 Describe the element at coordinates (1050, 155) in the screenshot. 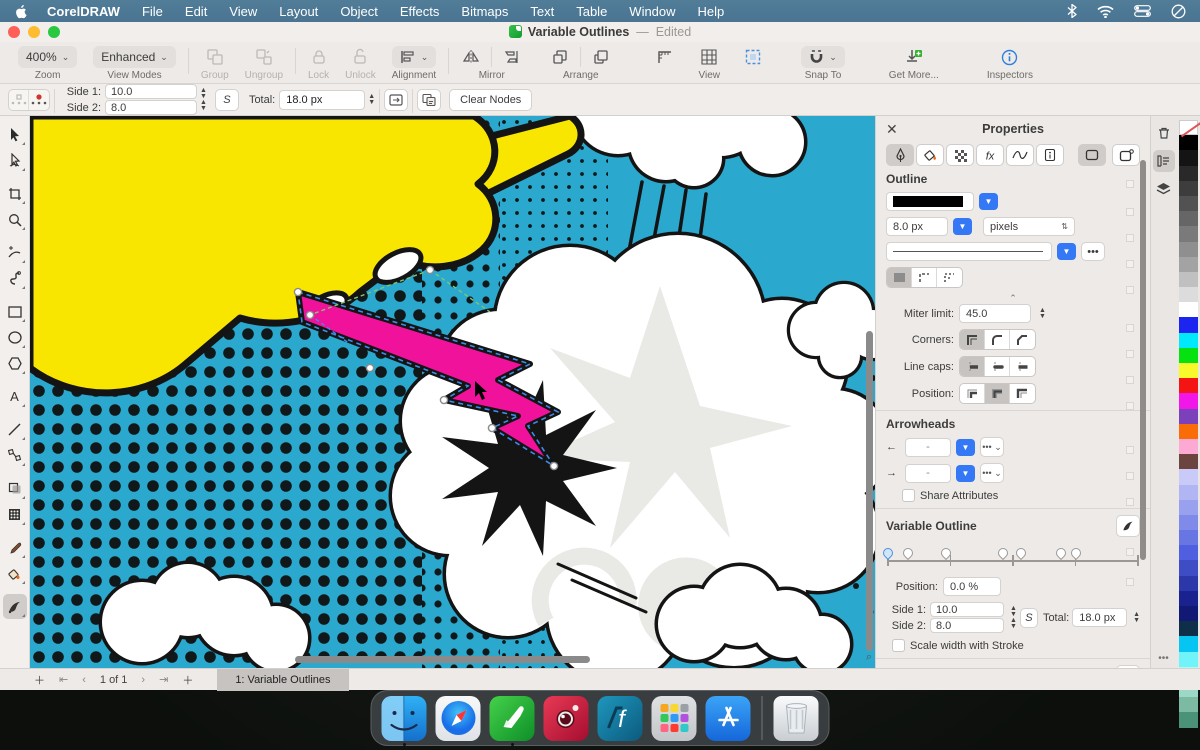

I see `tab-summary` at that location.